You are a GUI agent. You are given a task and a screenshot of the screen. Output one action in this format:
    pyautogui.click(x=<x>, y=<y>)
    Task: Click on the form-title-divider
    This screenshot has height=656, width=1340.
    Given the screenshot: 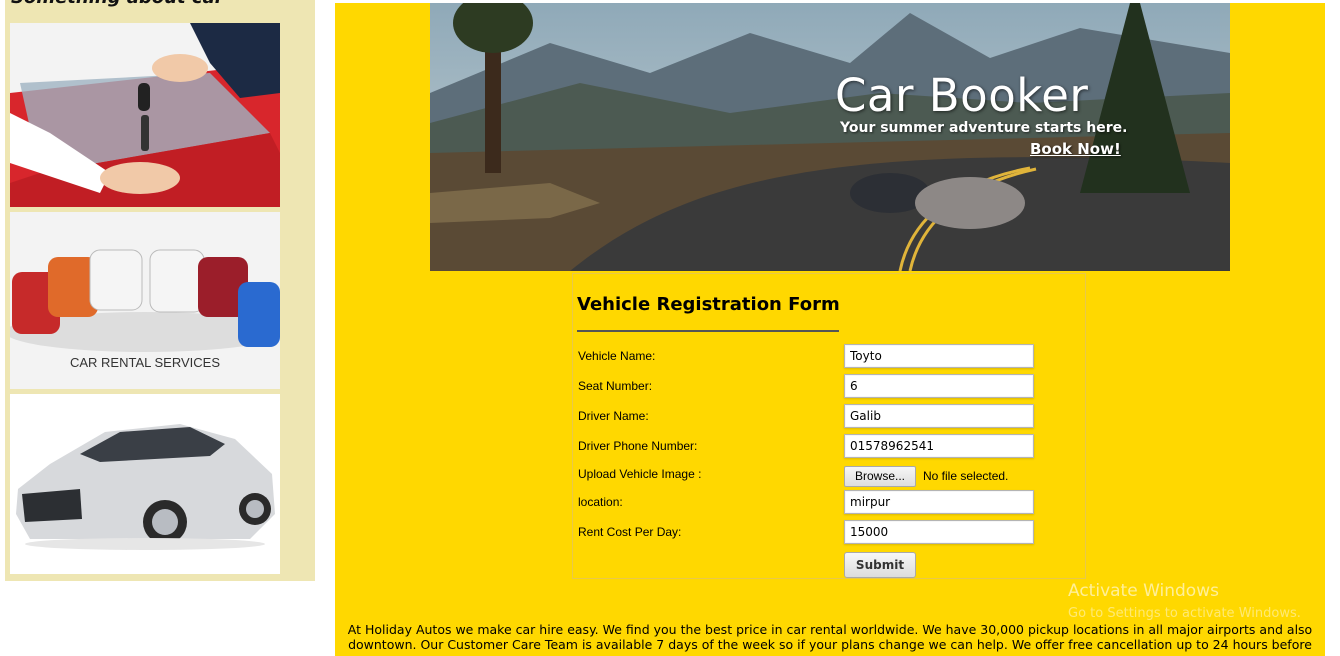 What is the action you would take?
    pyautogui.click(x=708, y=331)
    